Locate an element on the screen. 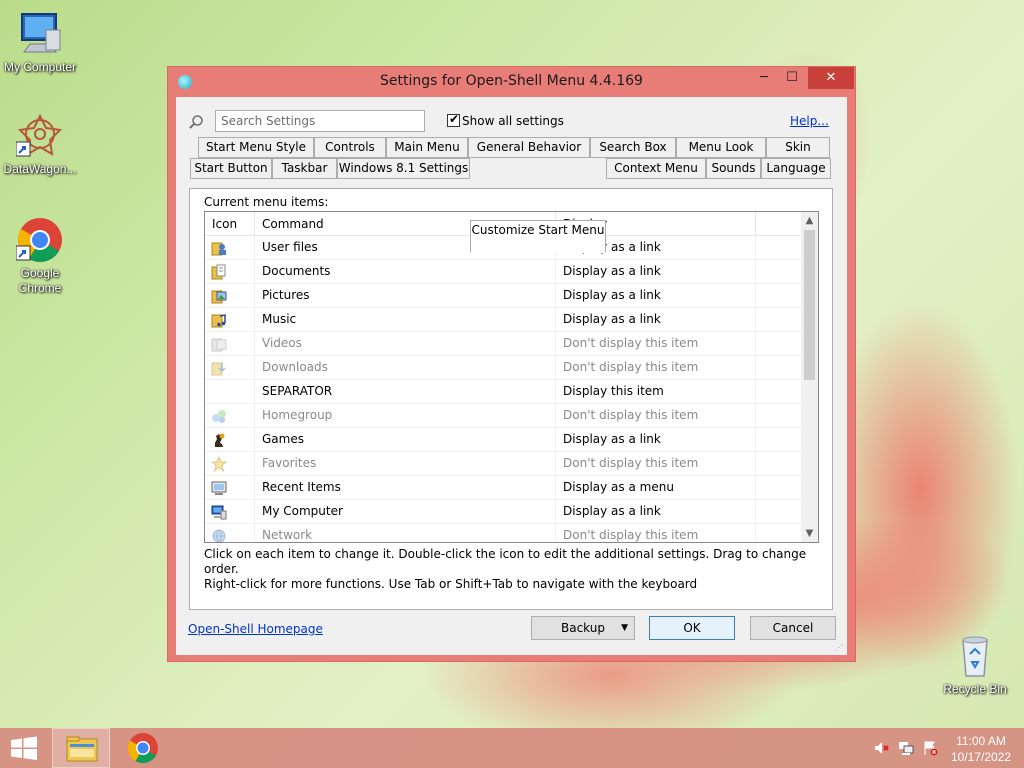 The height and width of the screenshot is (768, 1024). action-center-flag-icon is located at coordinates (930, 748).